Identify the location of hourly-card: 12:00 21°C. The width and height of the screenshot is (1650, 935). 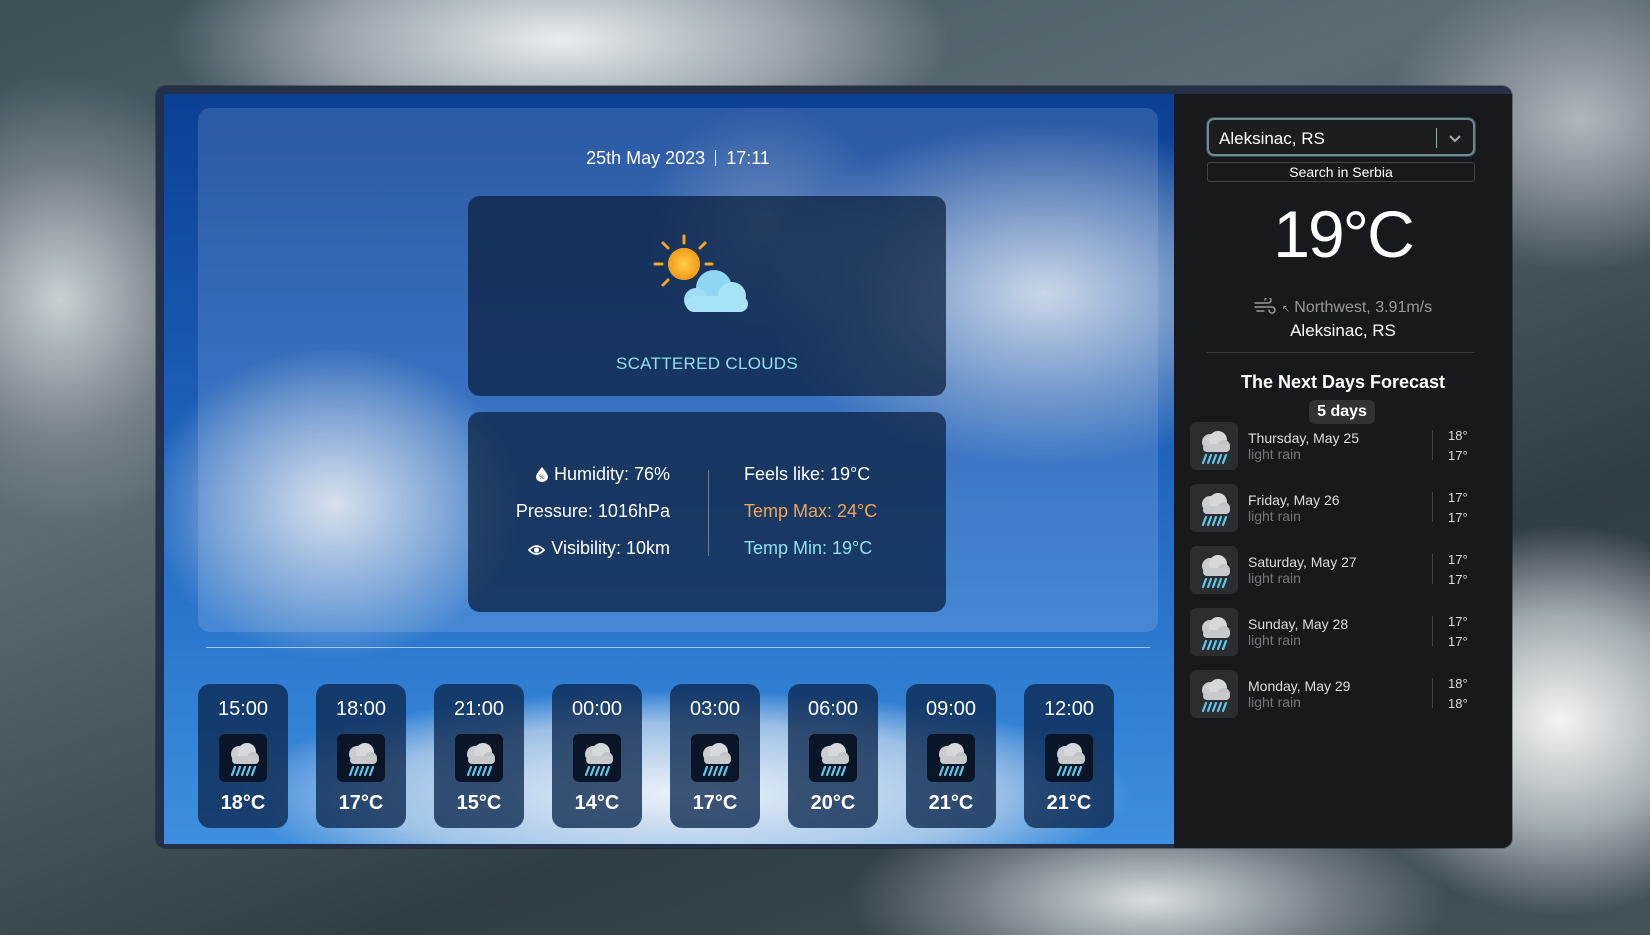
(1069, 756).